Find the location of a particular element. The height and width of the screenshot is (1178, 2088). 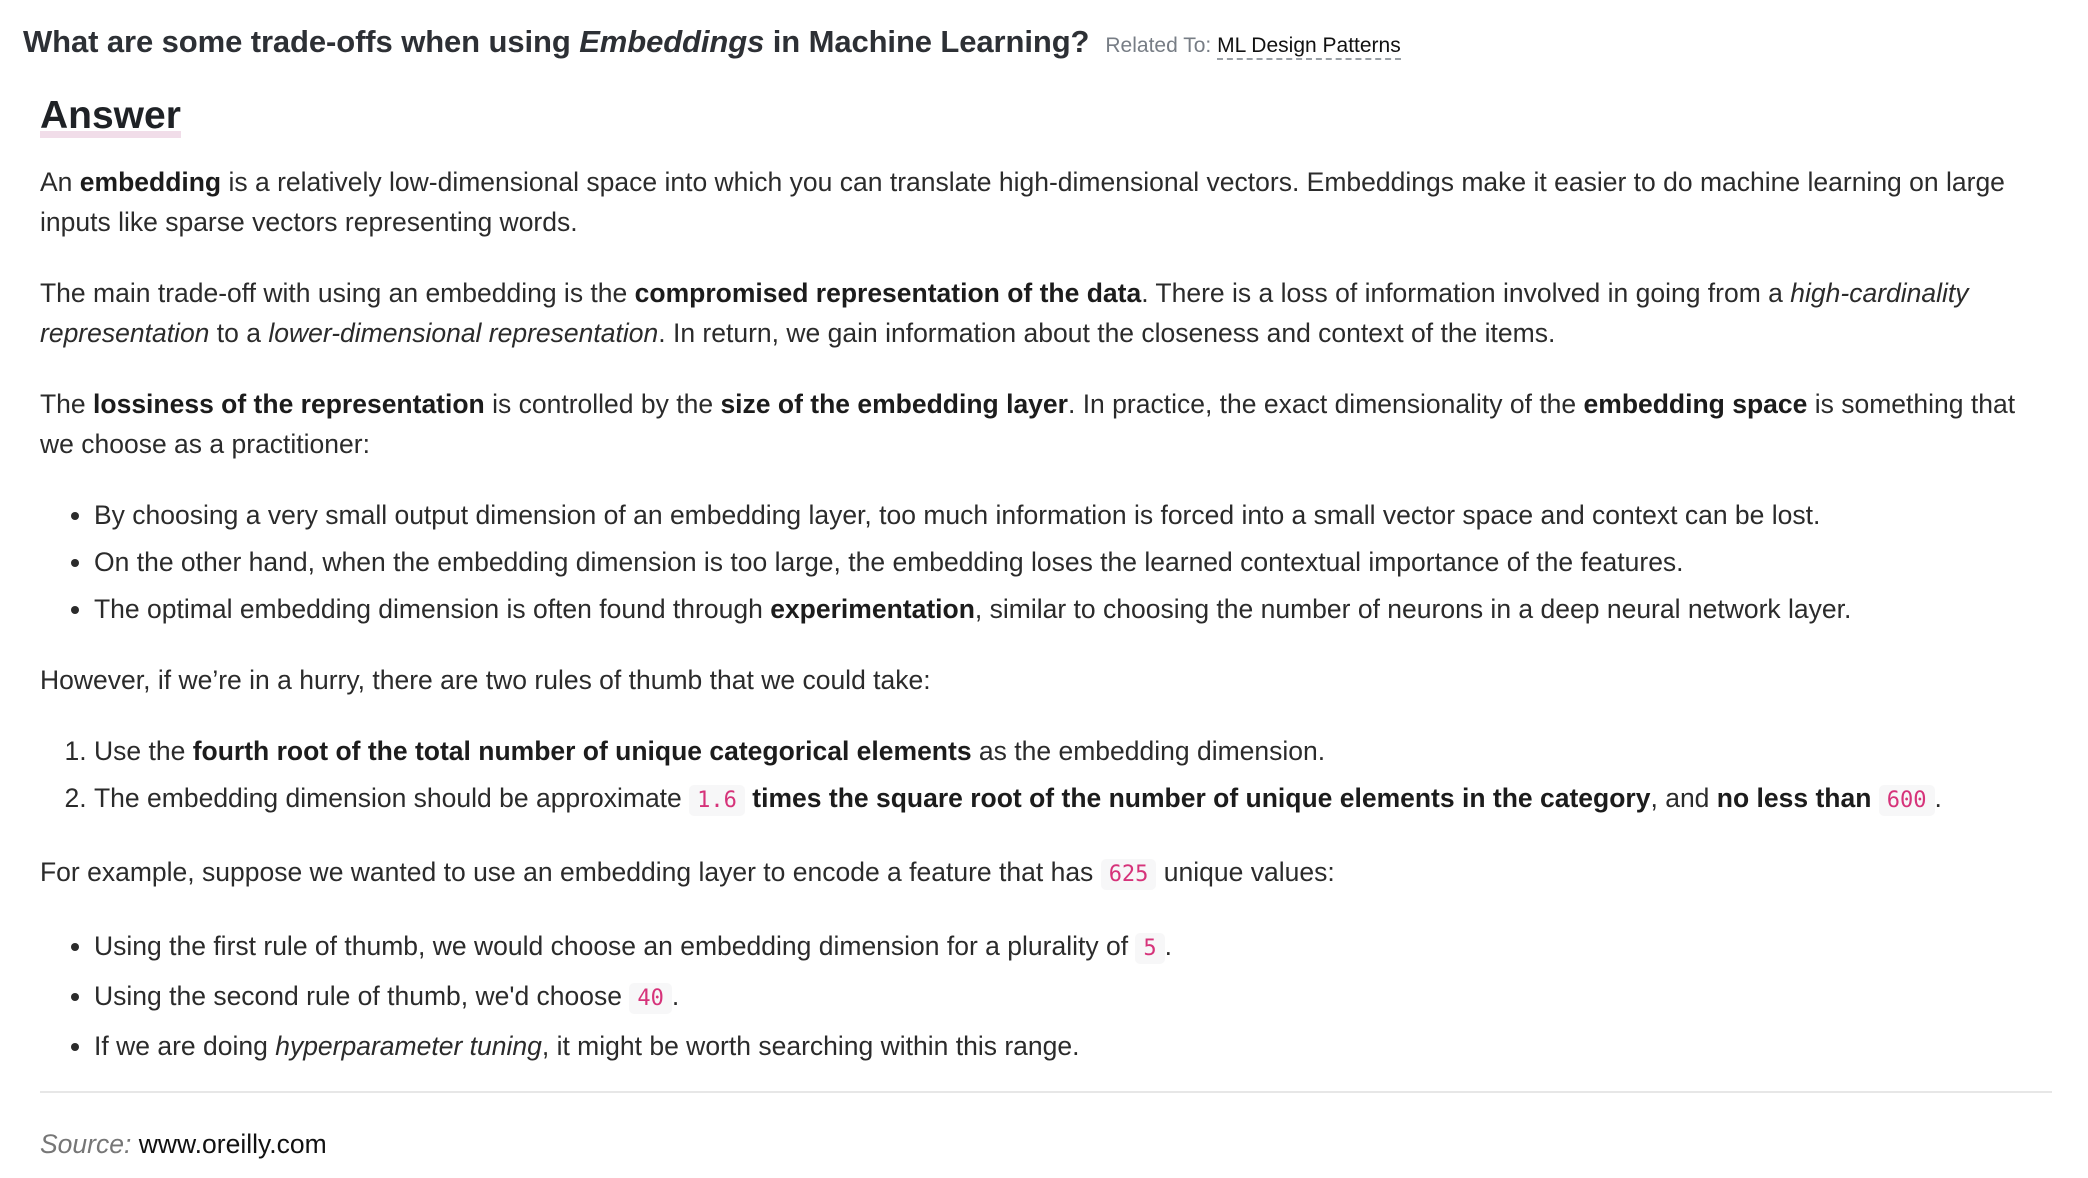

source-line: Source: www.oreilly.com is located at coordinates (183, 1144).